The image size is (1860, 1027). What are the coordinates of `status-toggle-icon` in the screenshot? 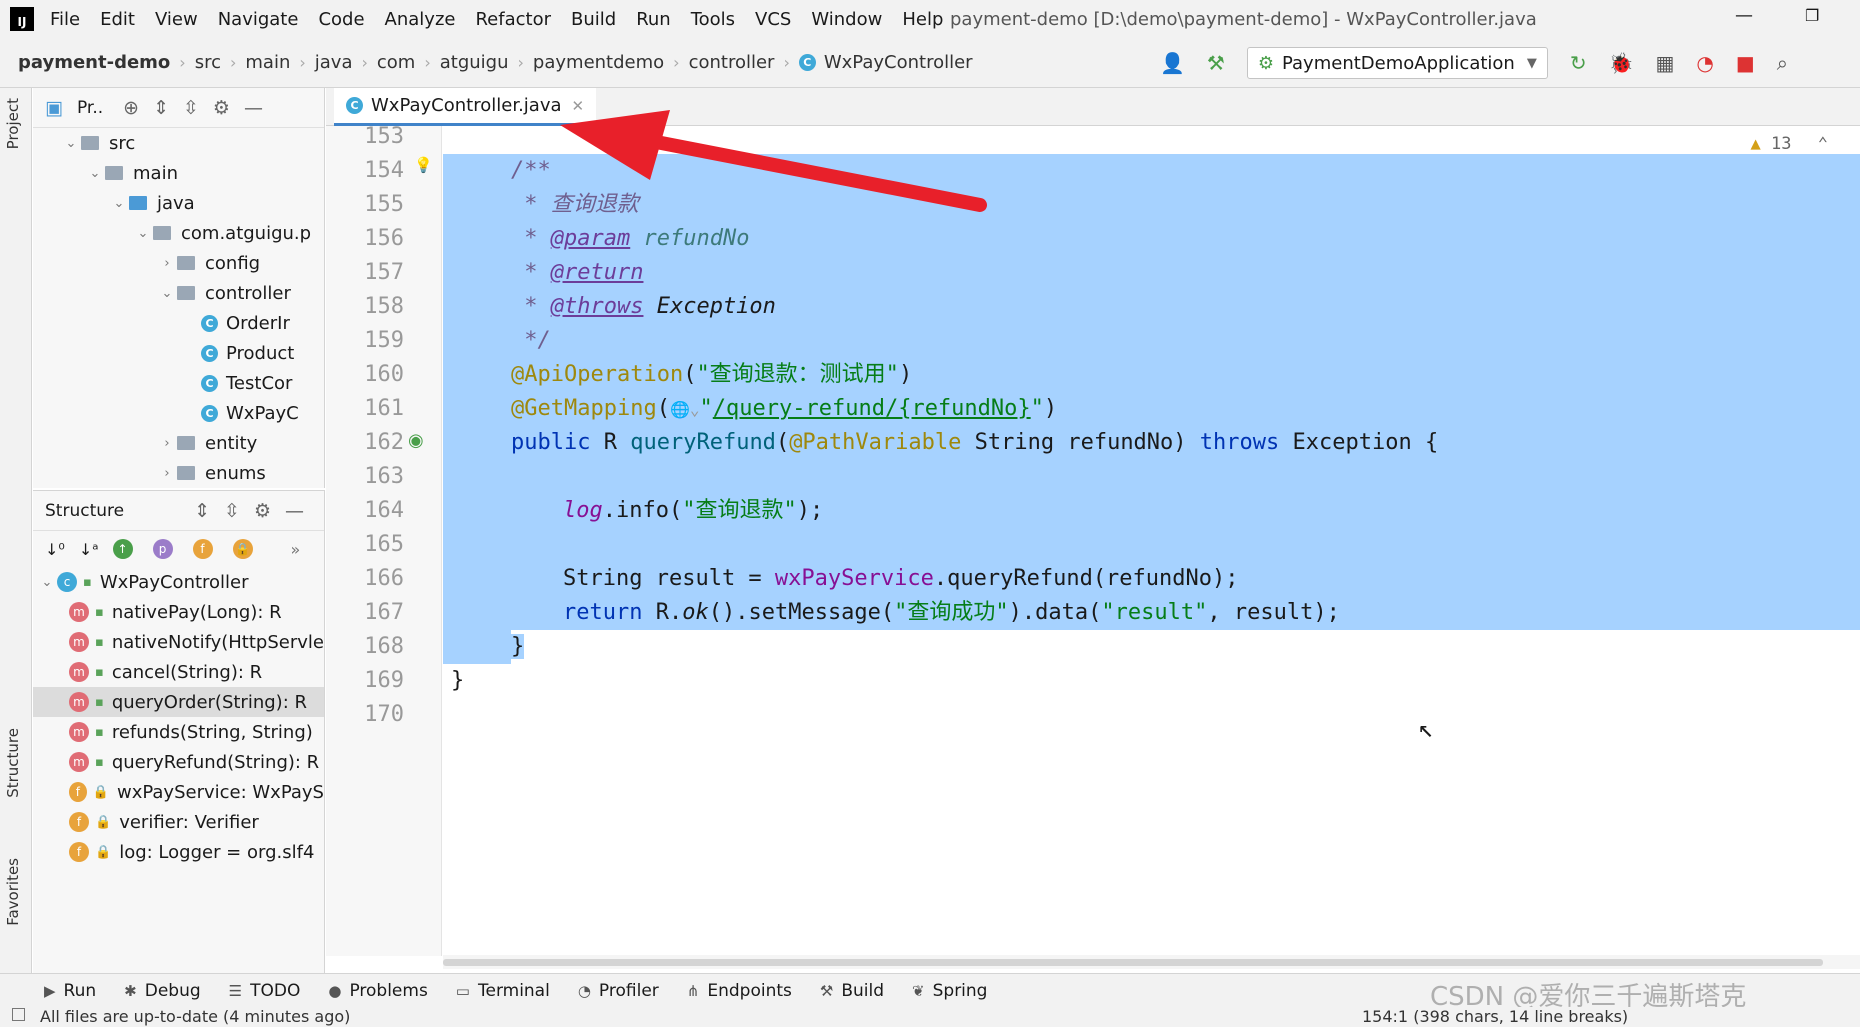 It's located at (18, 1014).